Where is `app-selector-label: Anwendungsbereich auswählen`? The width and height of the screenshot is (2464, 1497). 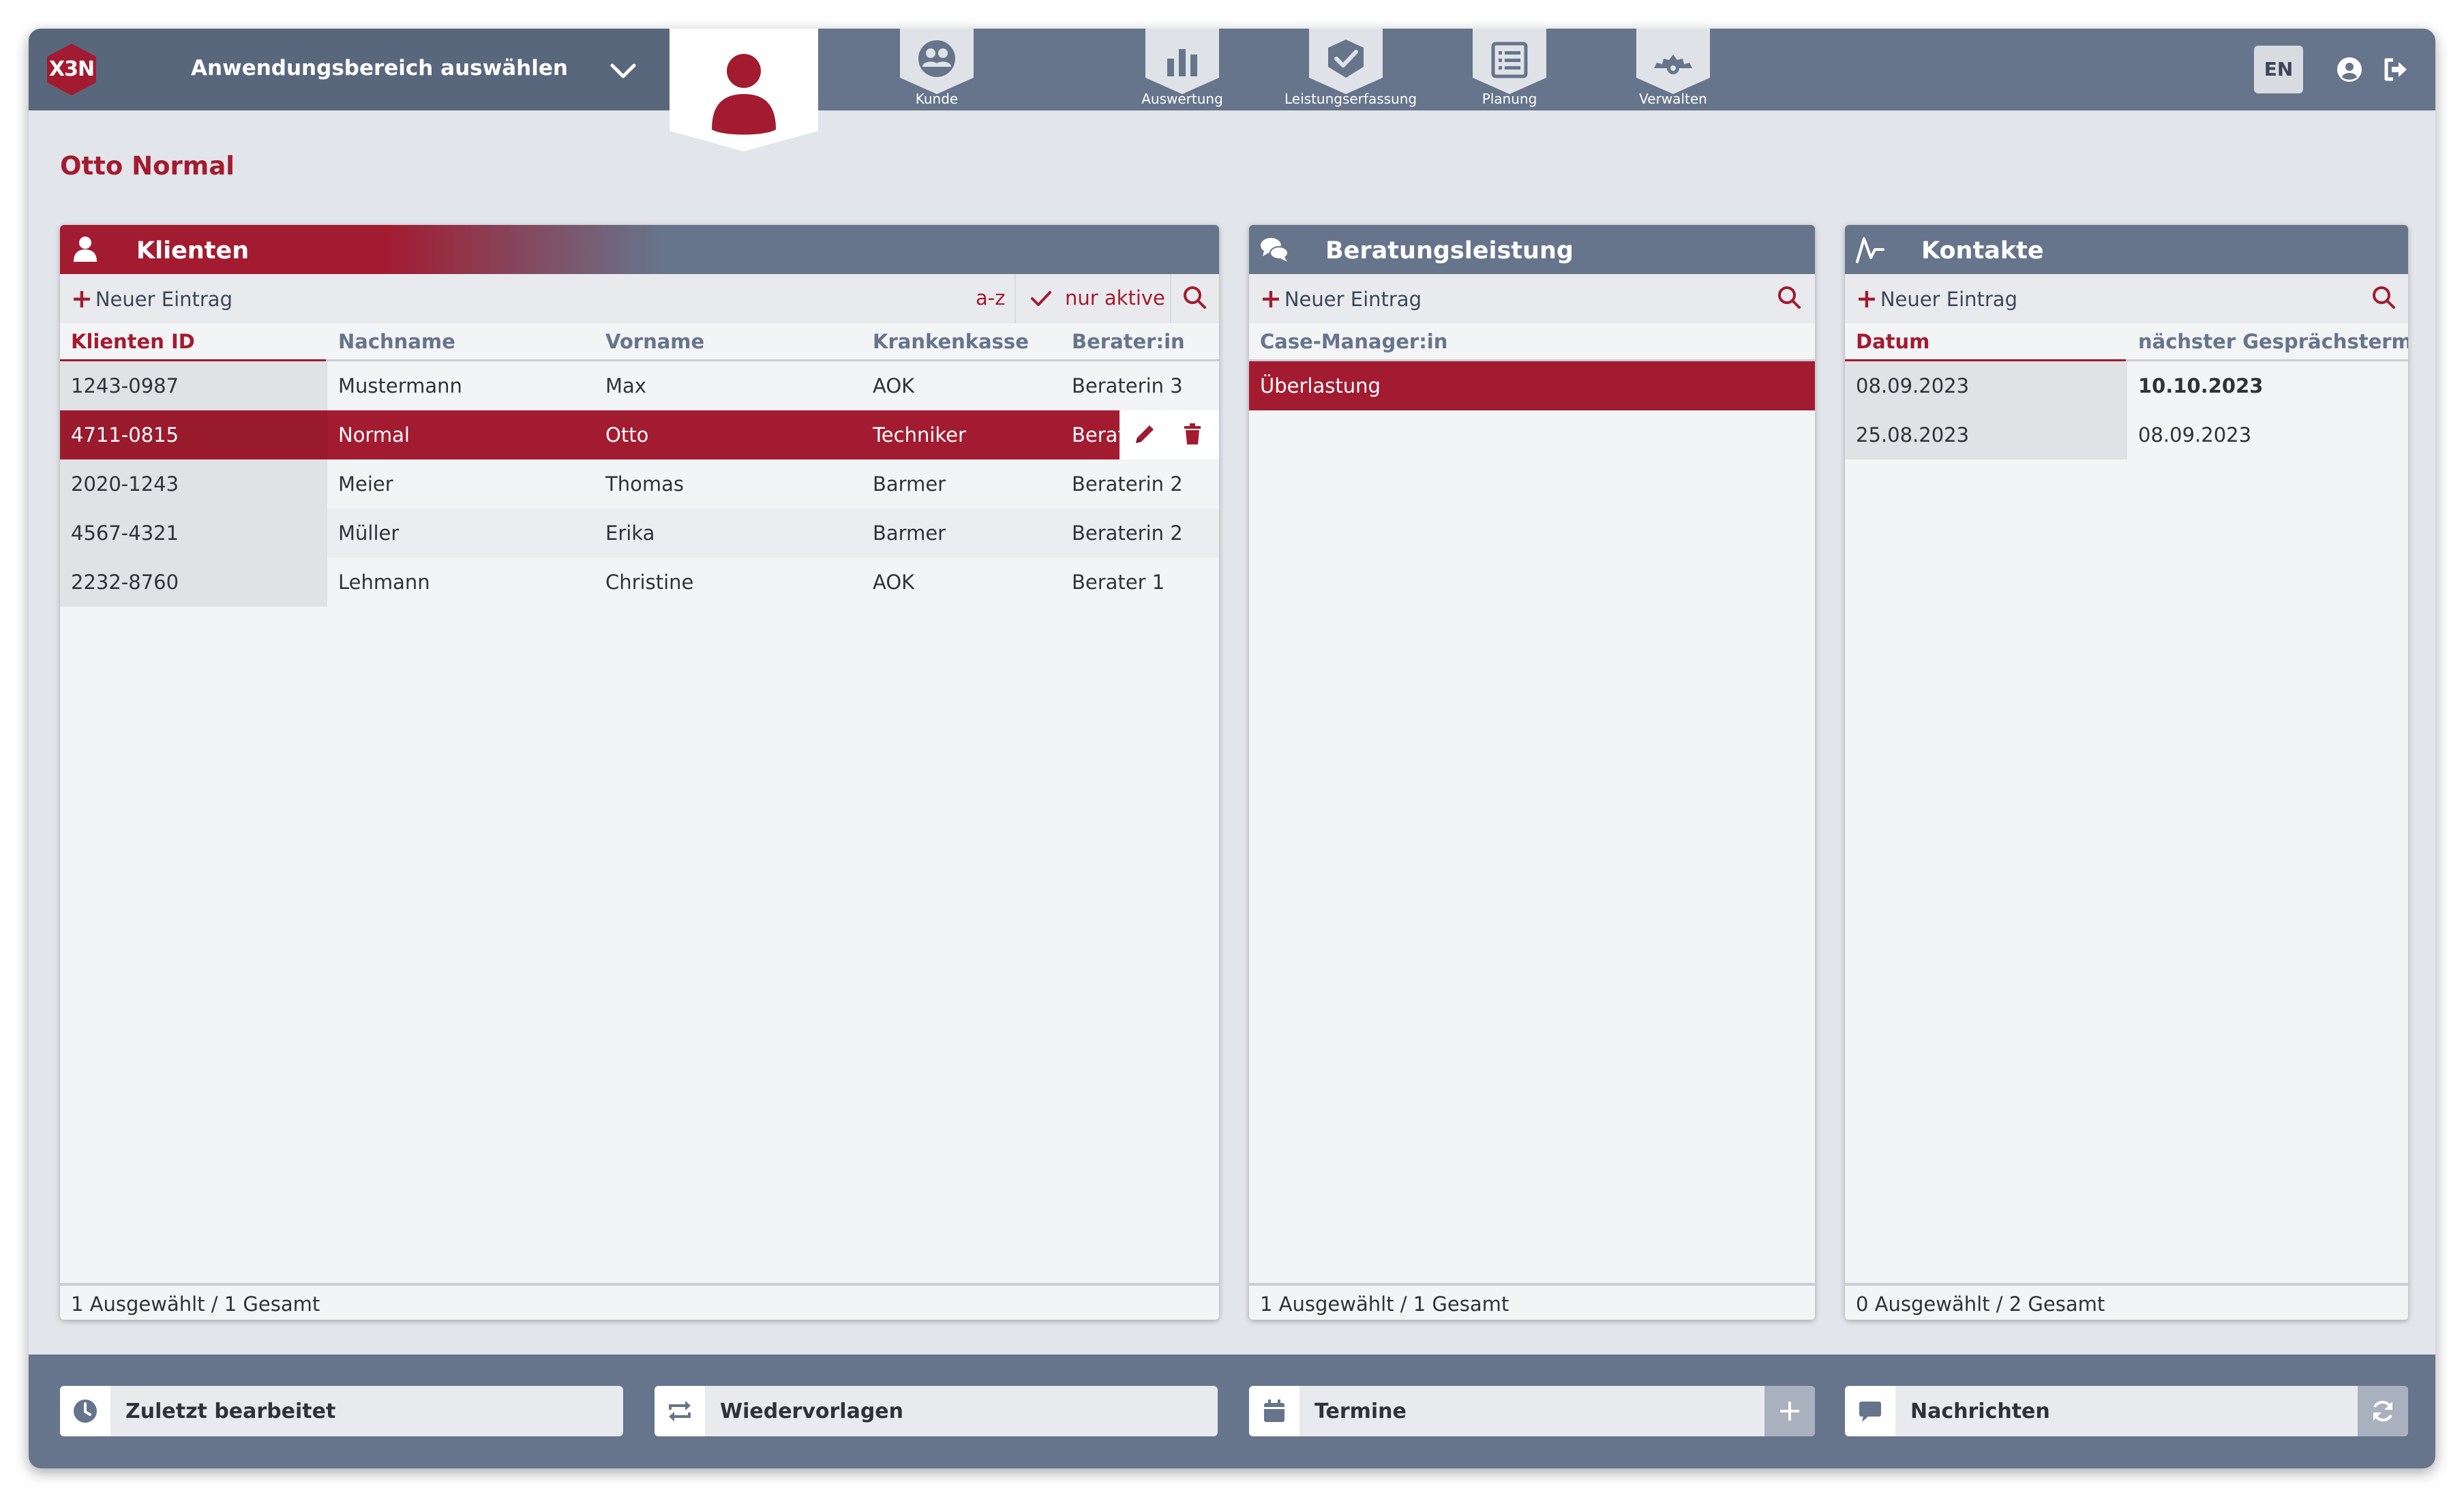
app-selector-label: Anwendungsbereich auswählen is located at coordinates (380, 68).